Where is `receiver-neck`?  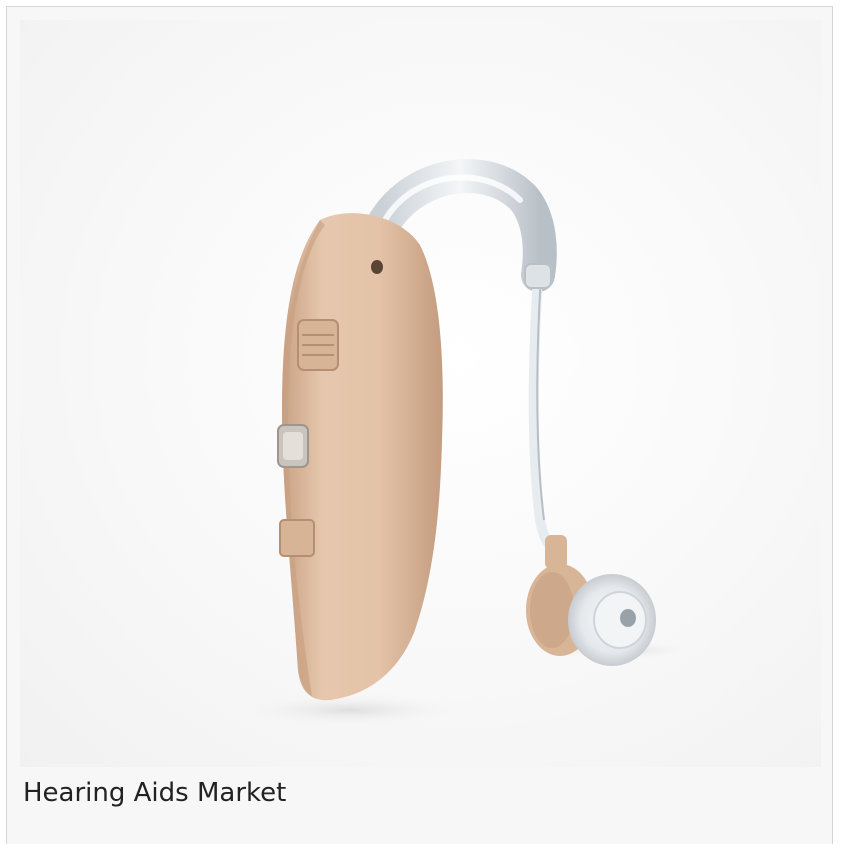 receiver-neck is located at coordinates (556, 552).